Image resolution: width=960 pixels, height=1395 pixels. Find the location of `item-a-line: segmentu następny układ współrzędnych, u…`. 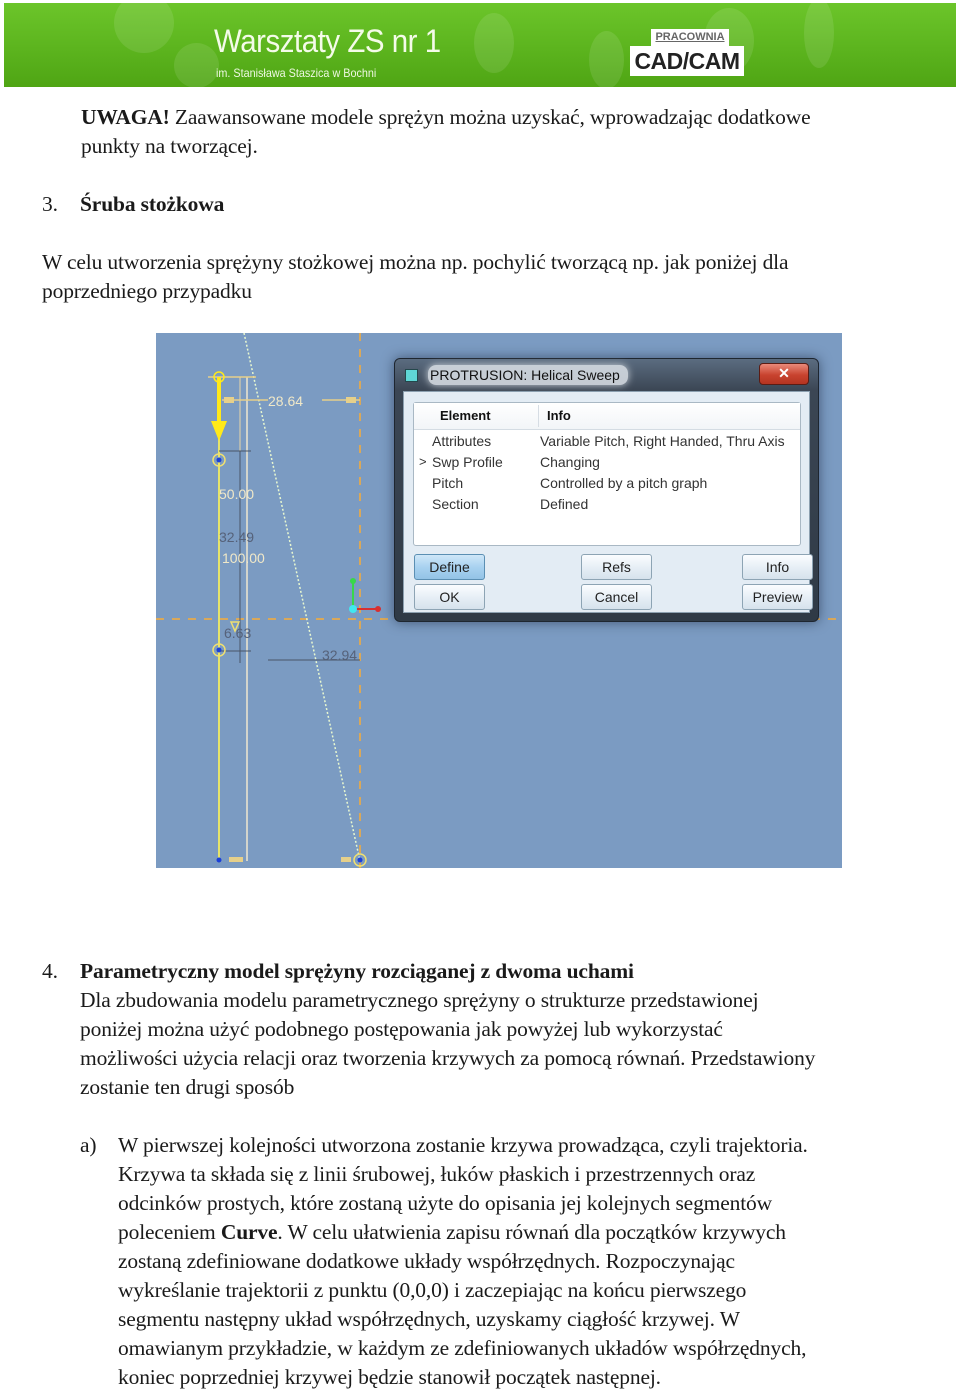

item-a-line: segmentu następny układ współrzędnych, u… is located at coordinates (429, 1319).